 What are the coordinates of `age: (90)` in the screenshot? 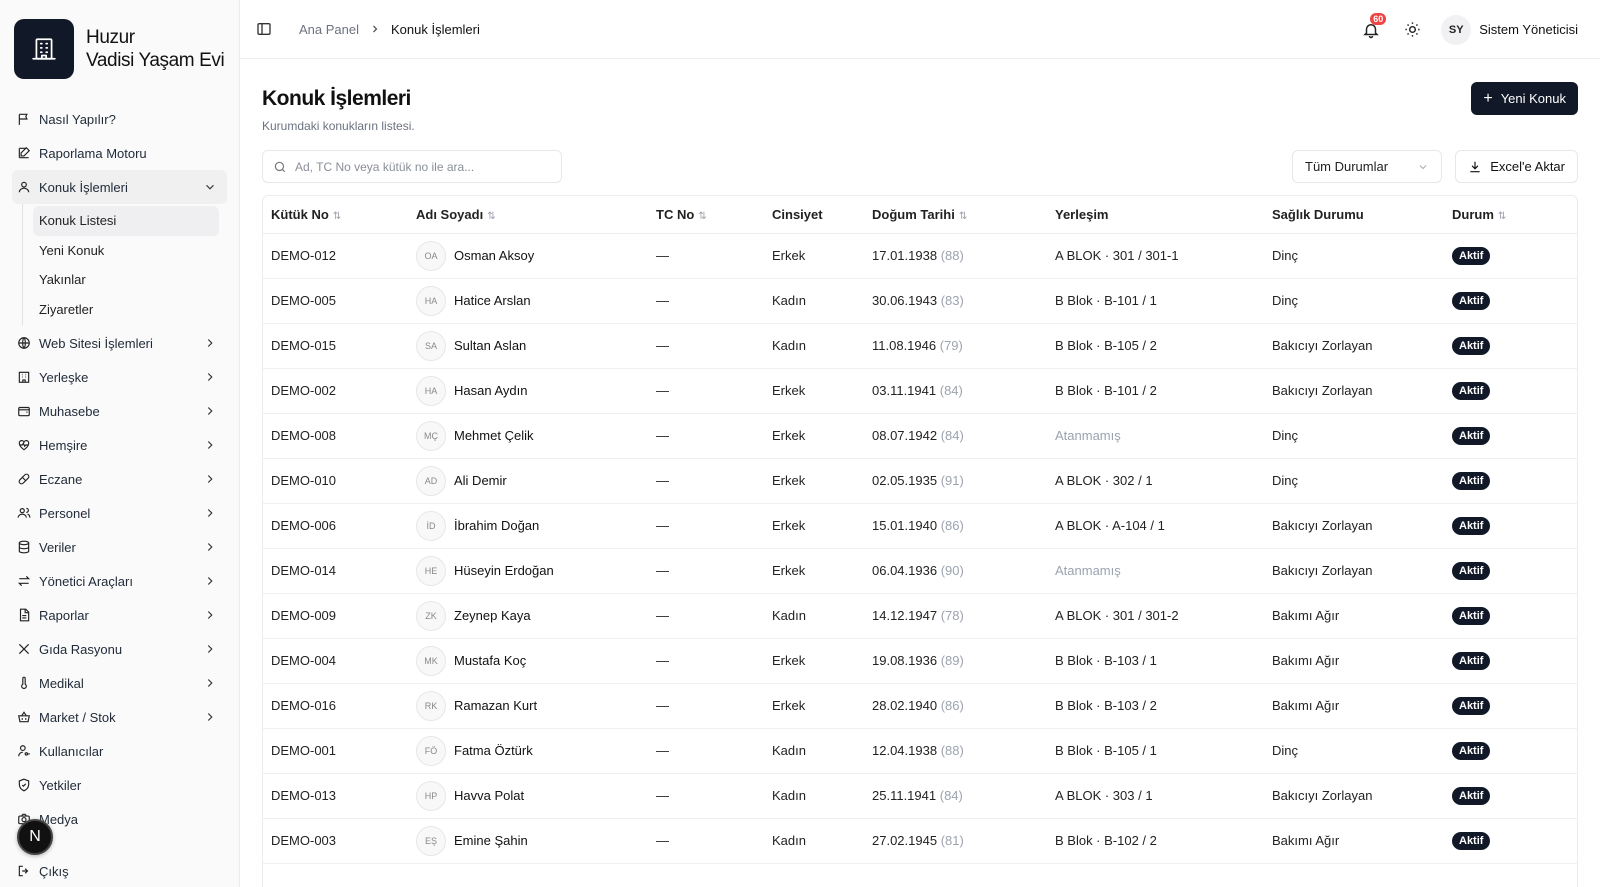 It's located at (952, 570).